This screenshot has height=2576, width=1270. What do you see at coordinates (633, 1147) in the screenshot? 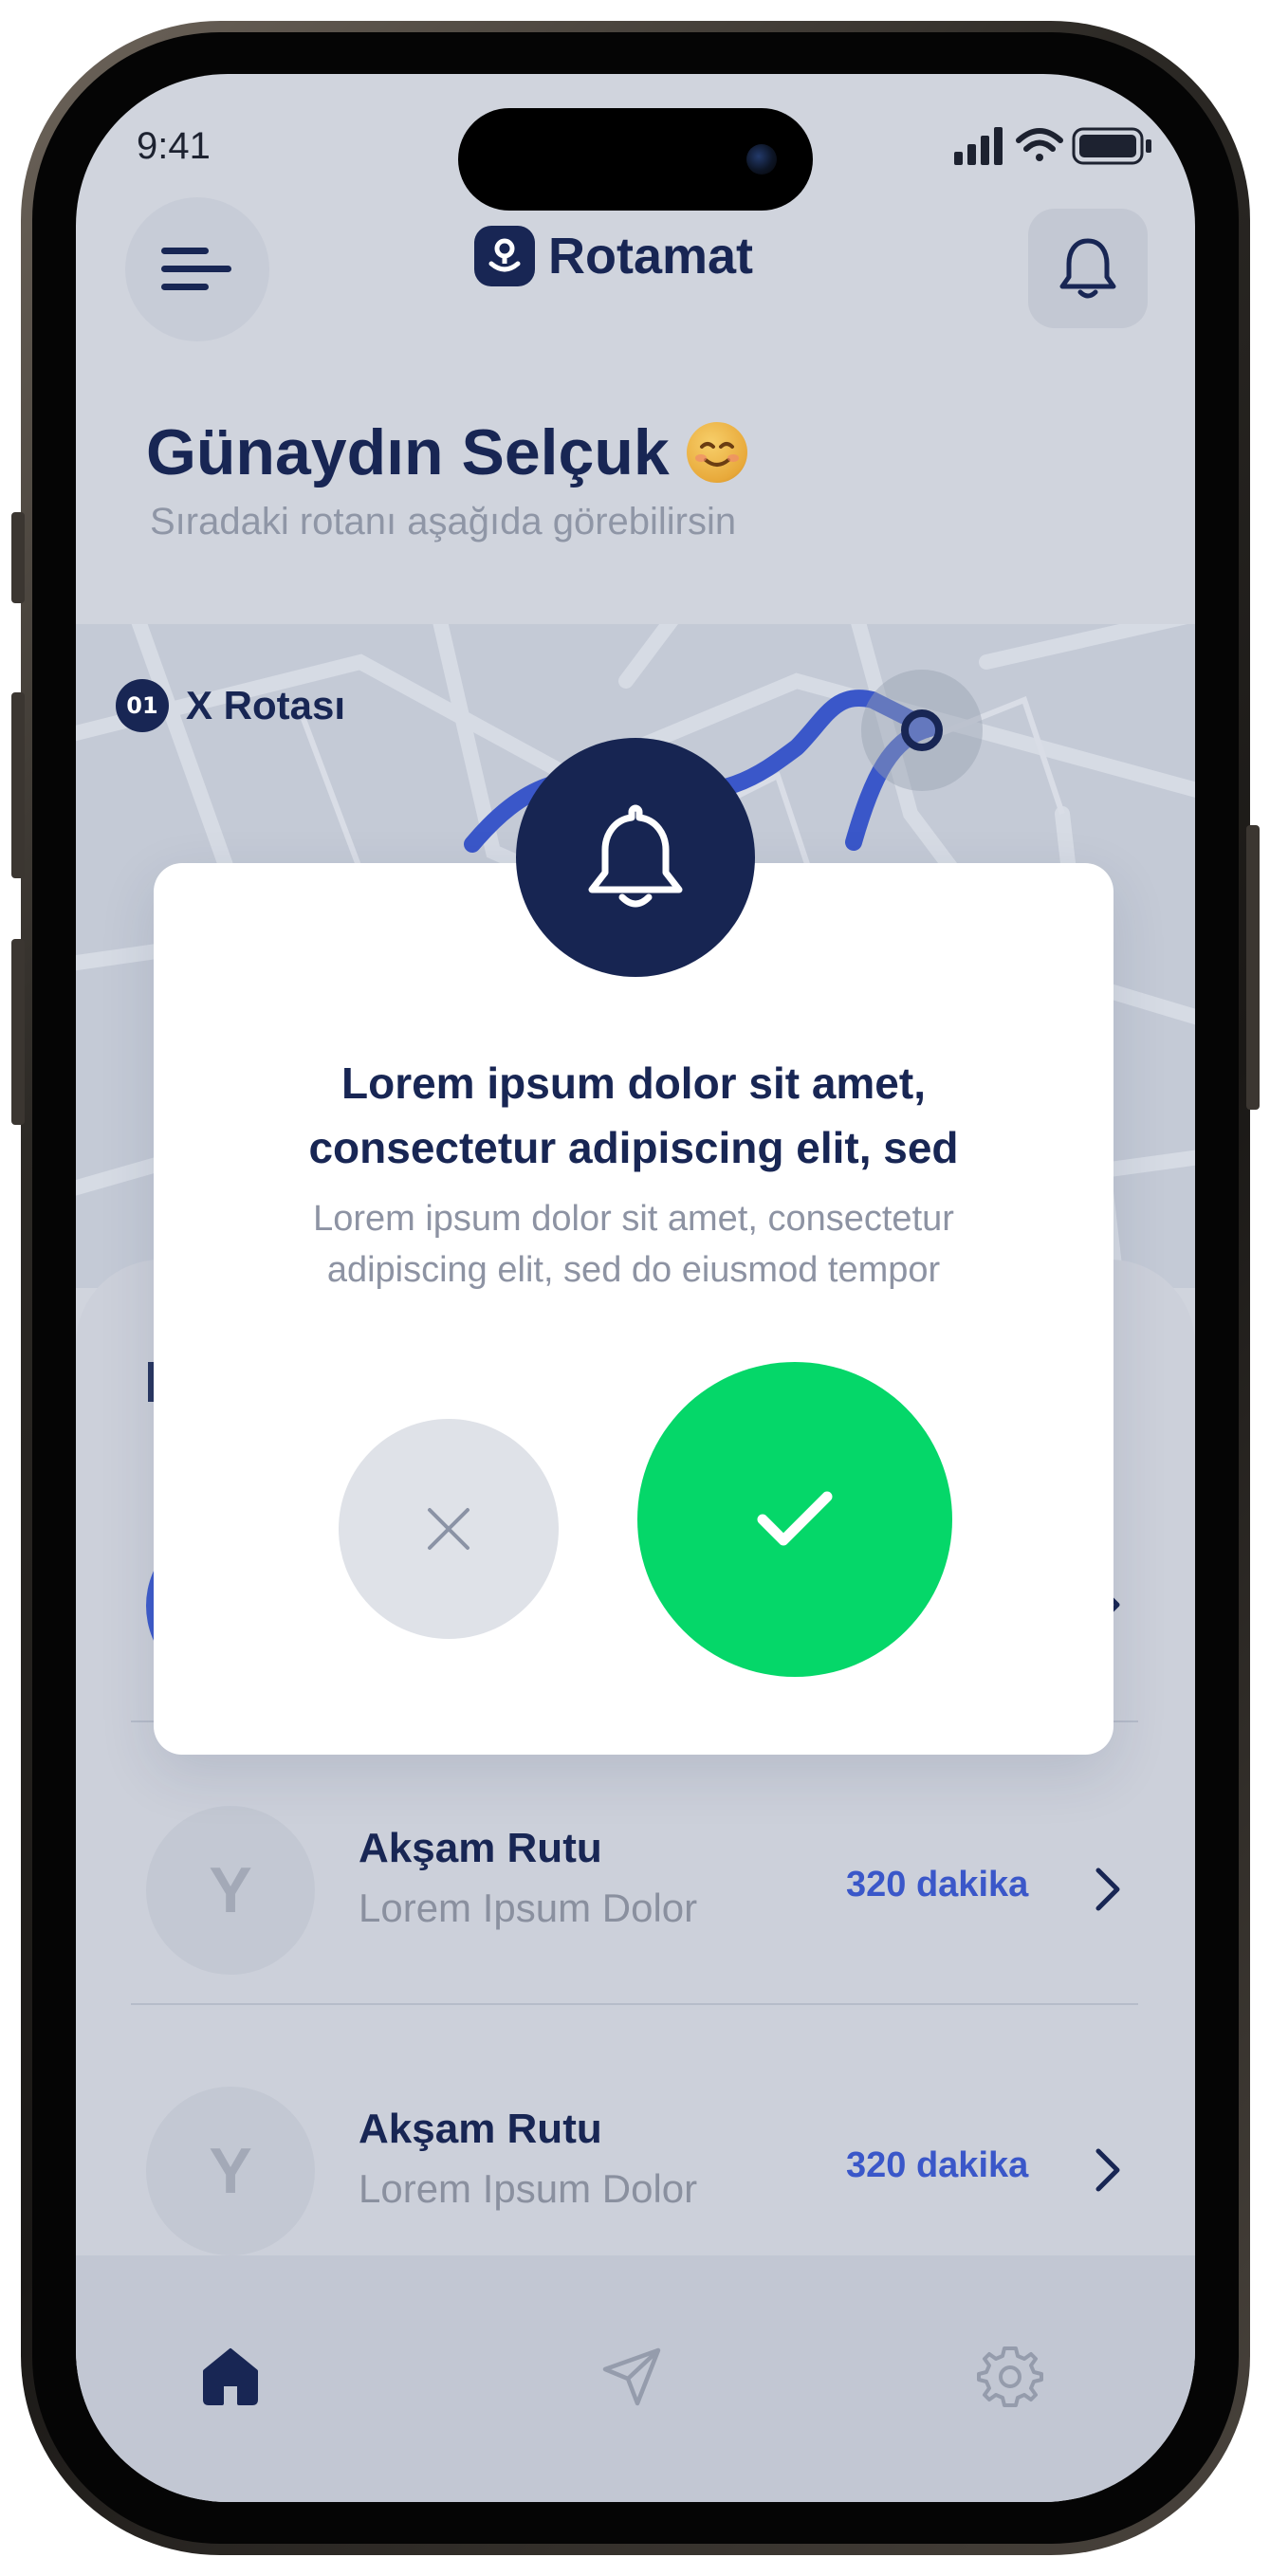
I see `modal-title-line: consectetur adipiscing elit, sed` at bounding box center [633, 1147].